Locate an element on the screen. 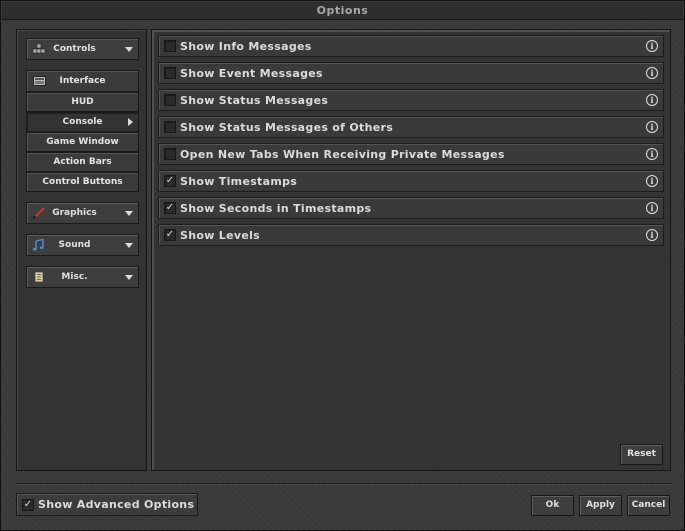  sidebar-item-label: Console is located at coordinates (82, 122).